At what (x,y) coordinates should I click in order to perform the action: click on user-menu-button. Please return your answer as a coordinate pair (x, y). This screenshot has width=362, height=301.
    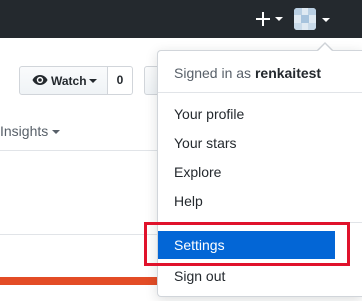
    Looking at the image, I should click on (314, 20).